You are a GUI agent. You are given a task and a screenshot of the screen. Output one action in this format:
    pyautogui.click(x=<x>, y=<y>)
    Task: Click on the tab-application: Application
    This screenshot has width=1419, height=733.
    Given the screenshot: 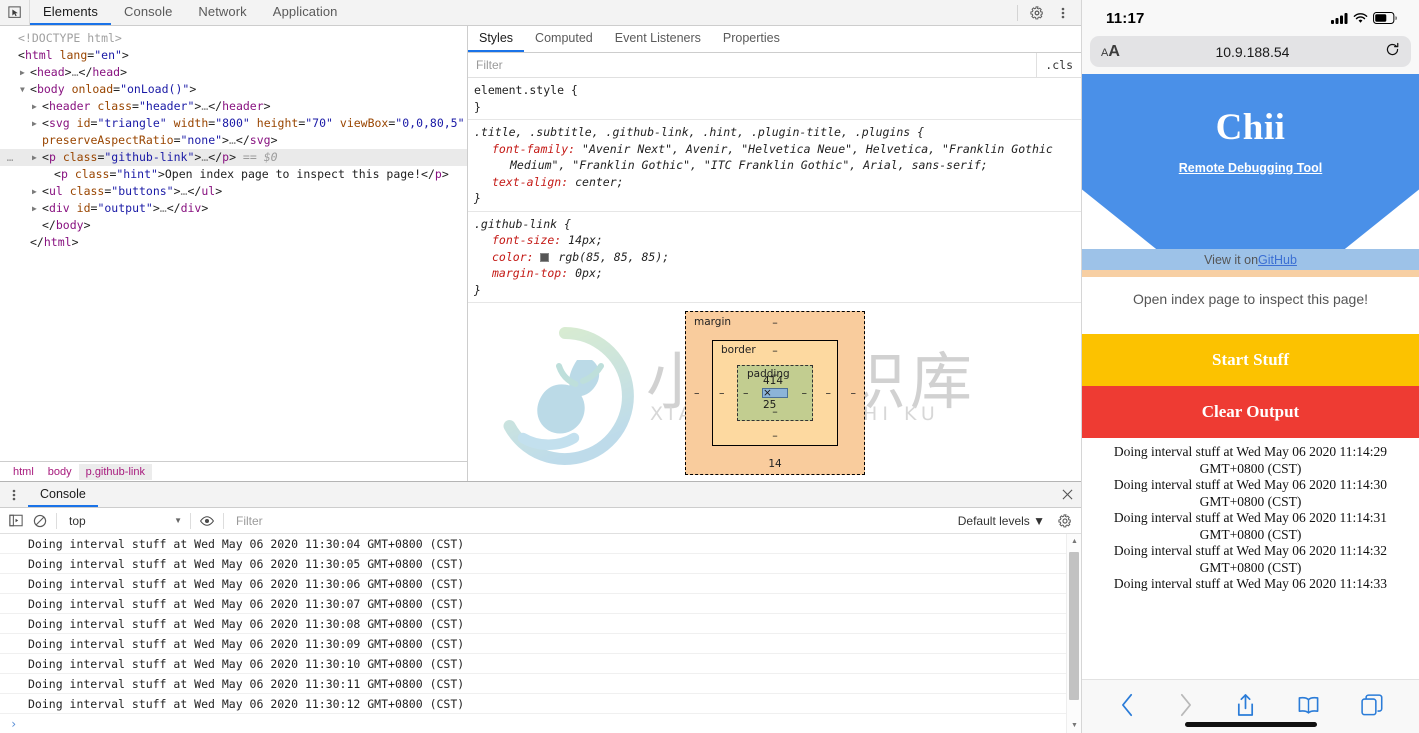 What is the action you would take?
    pyautogui.click(x=305, y=12)
    